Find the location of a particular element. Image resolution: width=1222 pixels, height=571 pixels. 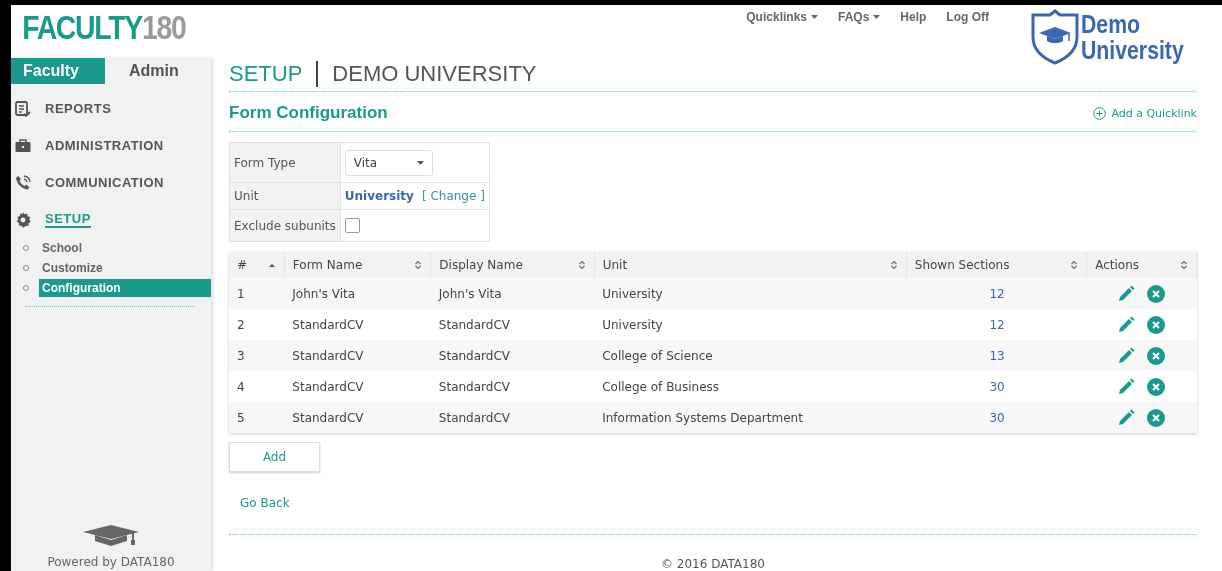

unit-label: Unit is located at coordinates (285, 196).